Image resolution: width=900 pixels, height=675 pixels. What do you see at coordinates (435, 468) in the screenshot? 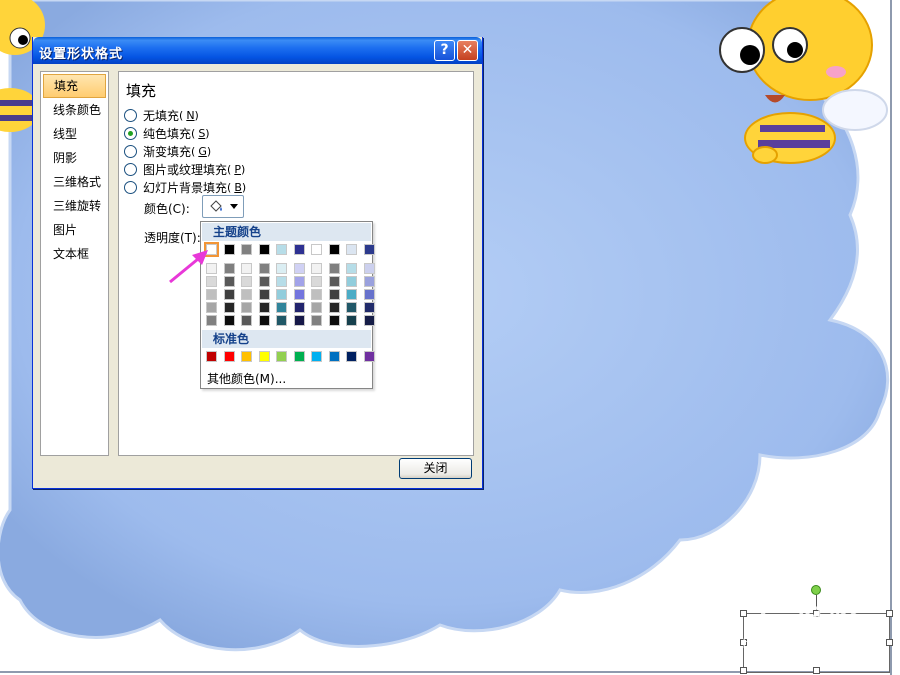
I see `close-button: 关闭` at bounding box center [435, 468].